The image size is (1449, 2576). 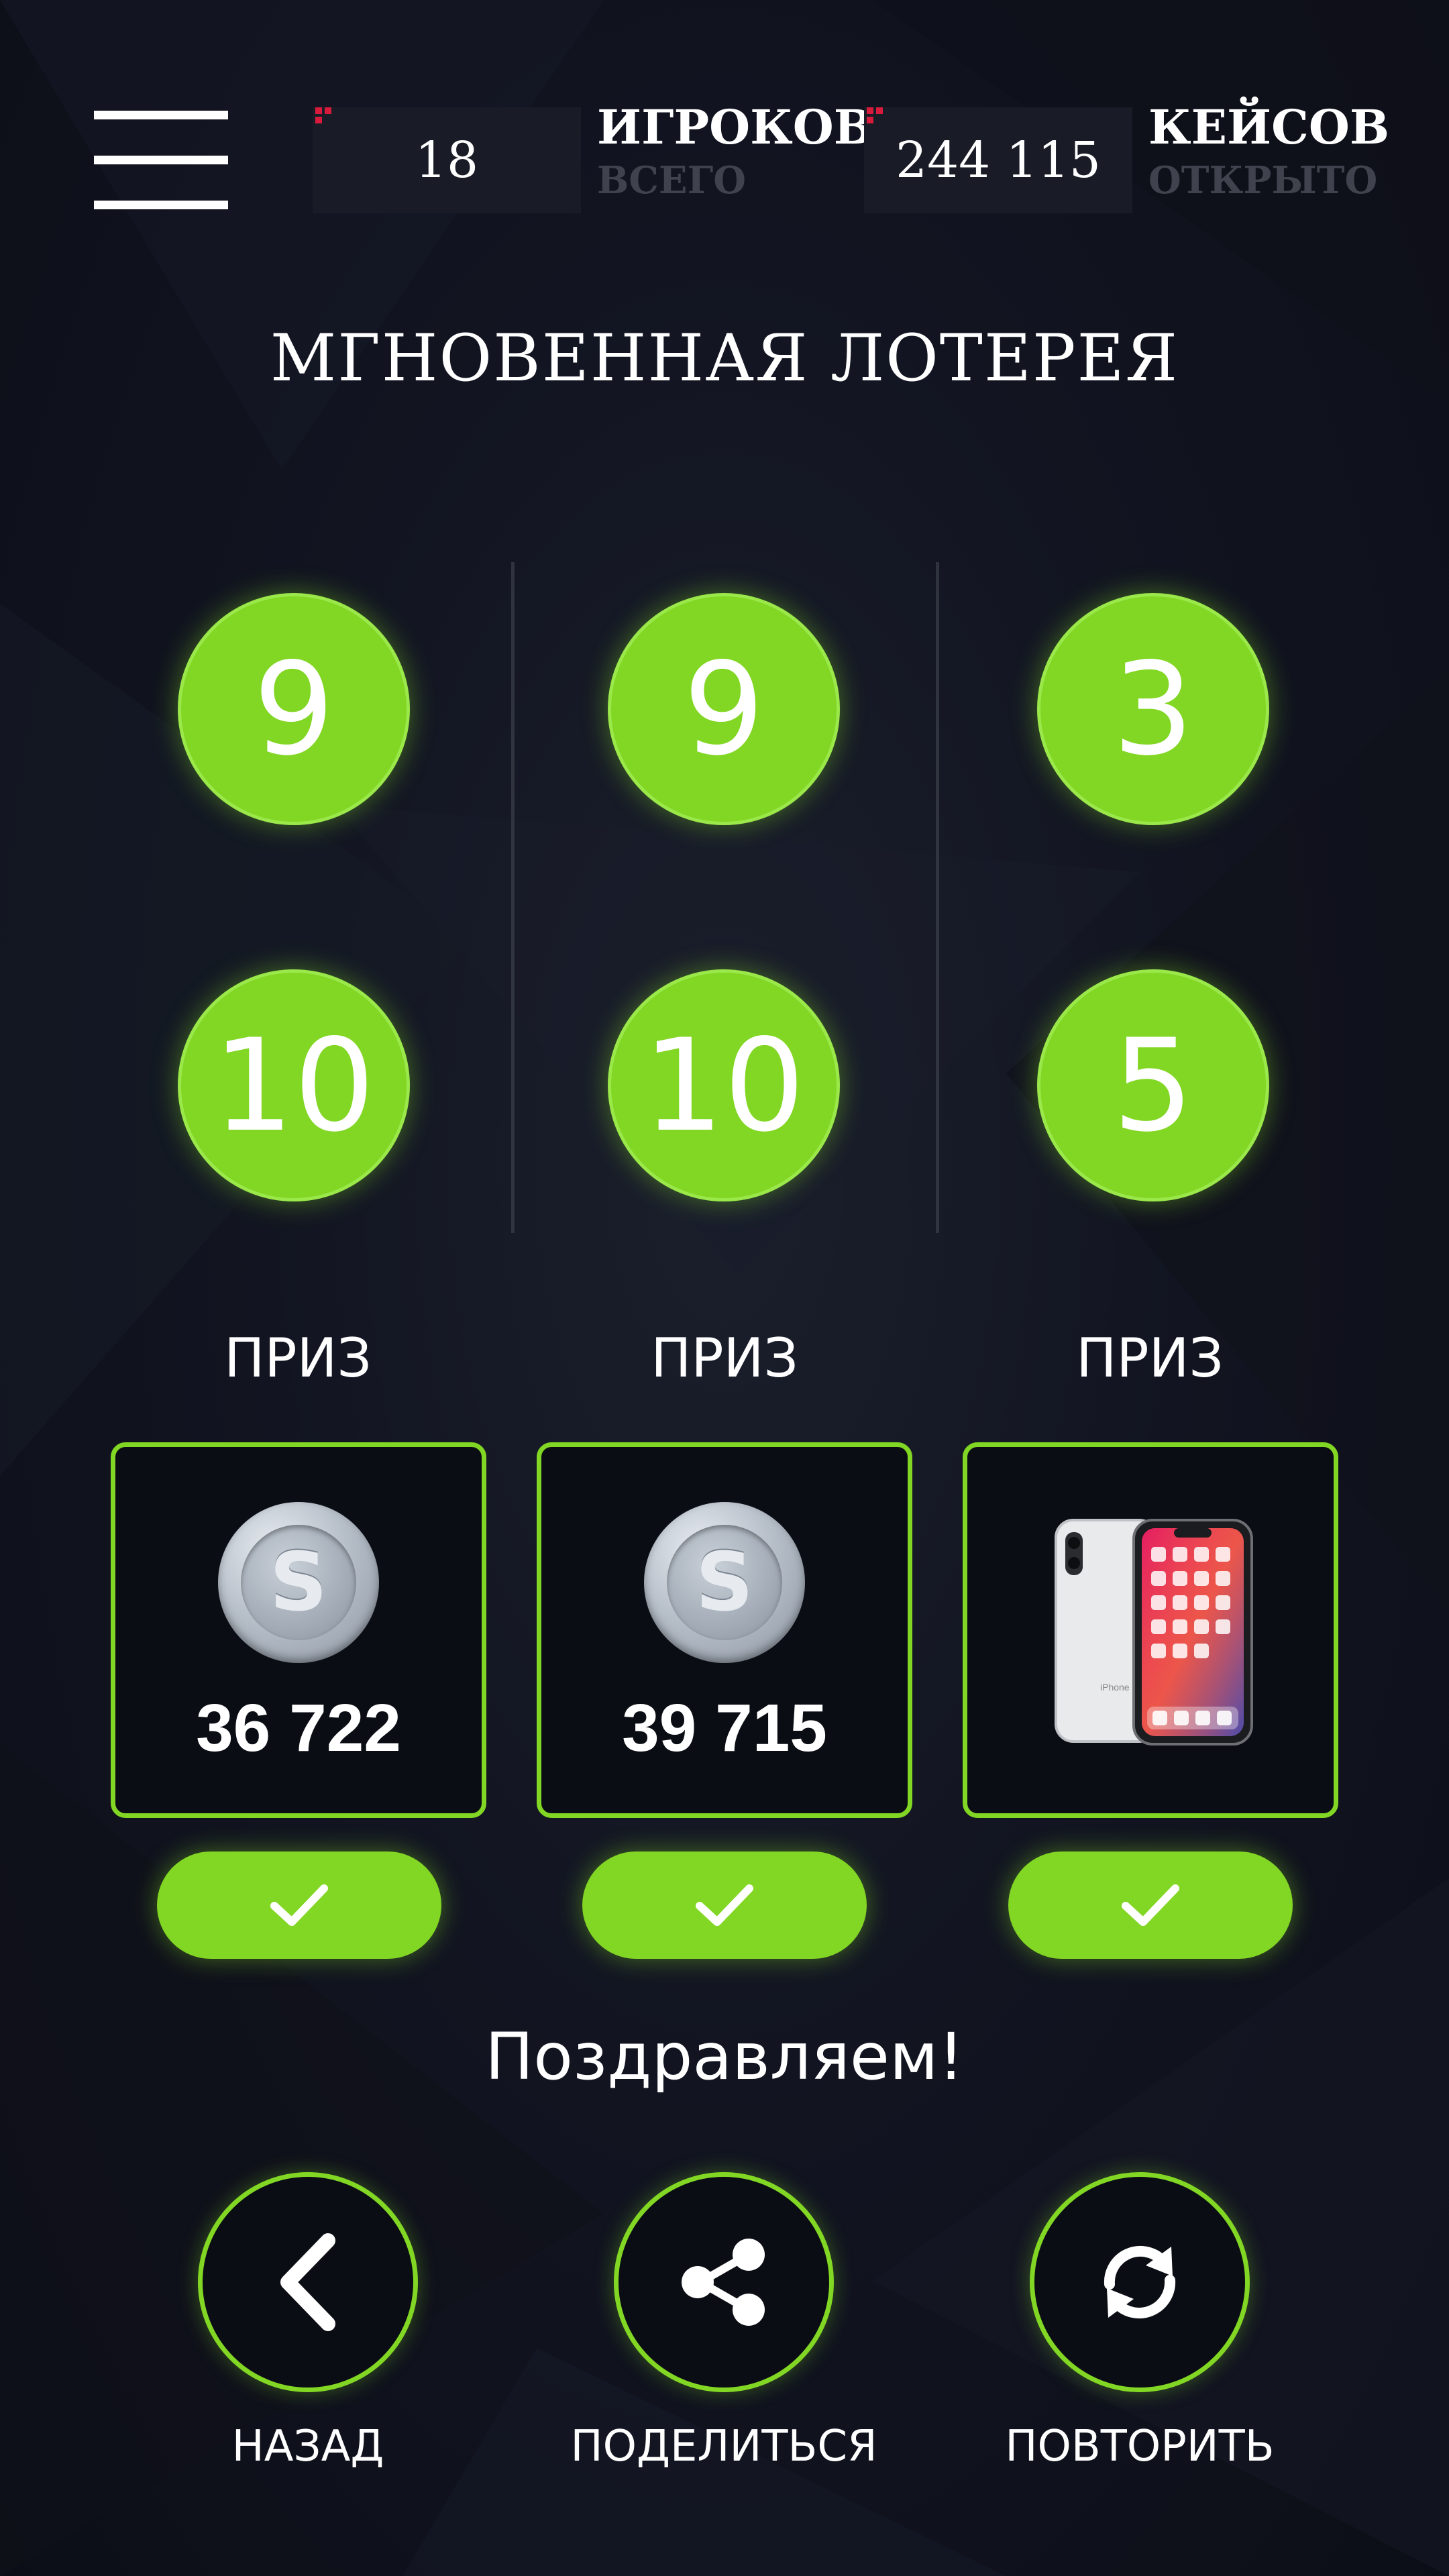 What do you see at coordinates (723, 2446) in the screenshot?
I see `share-label: ПОДЕЛИТЬСЯ` at bounding box center [723, 2446].